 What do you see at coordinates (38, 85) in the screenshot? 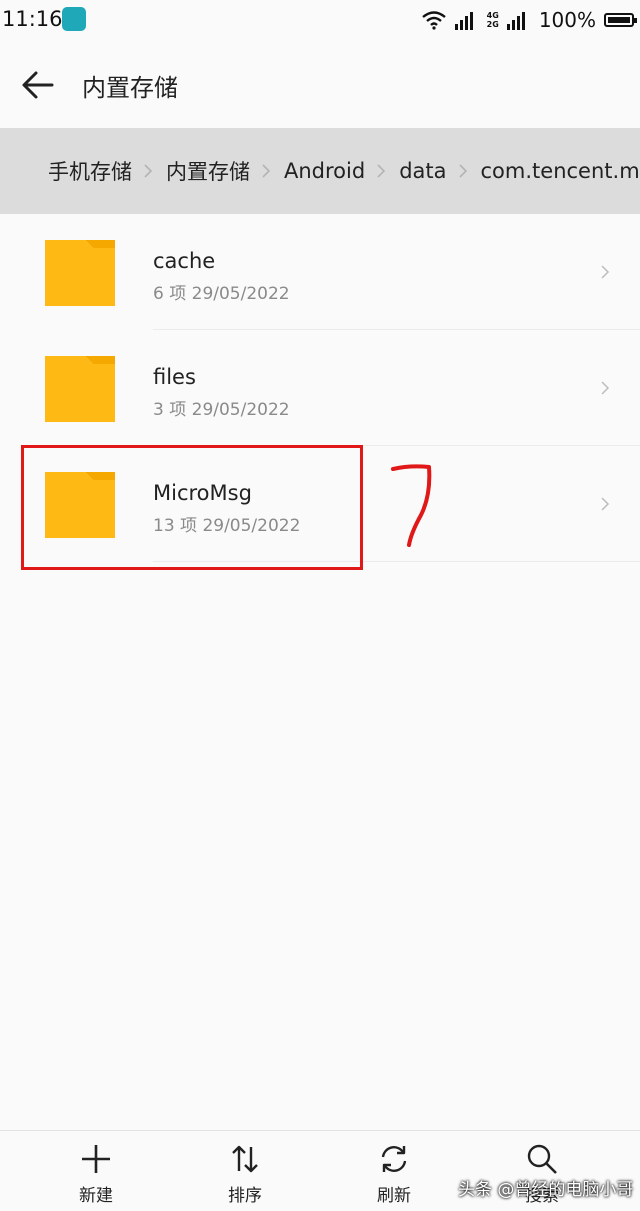
I see `back-arrow-icon` at bounding box center [38, 85].